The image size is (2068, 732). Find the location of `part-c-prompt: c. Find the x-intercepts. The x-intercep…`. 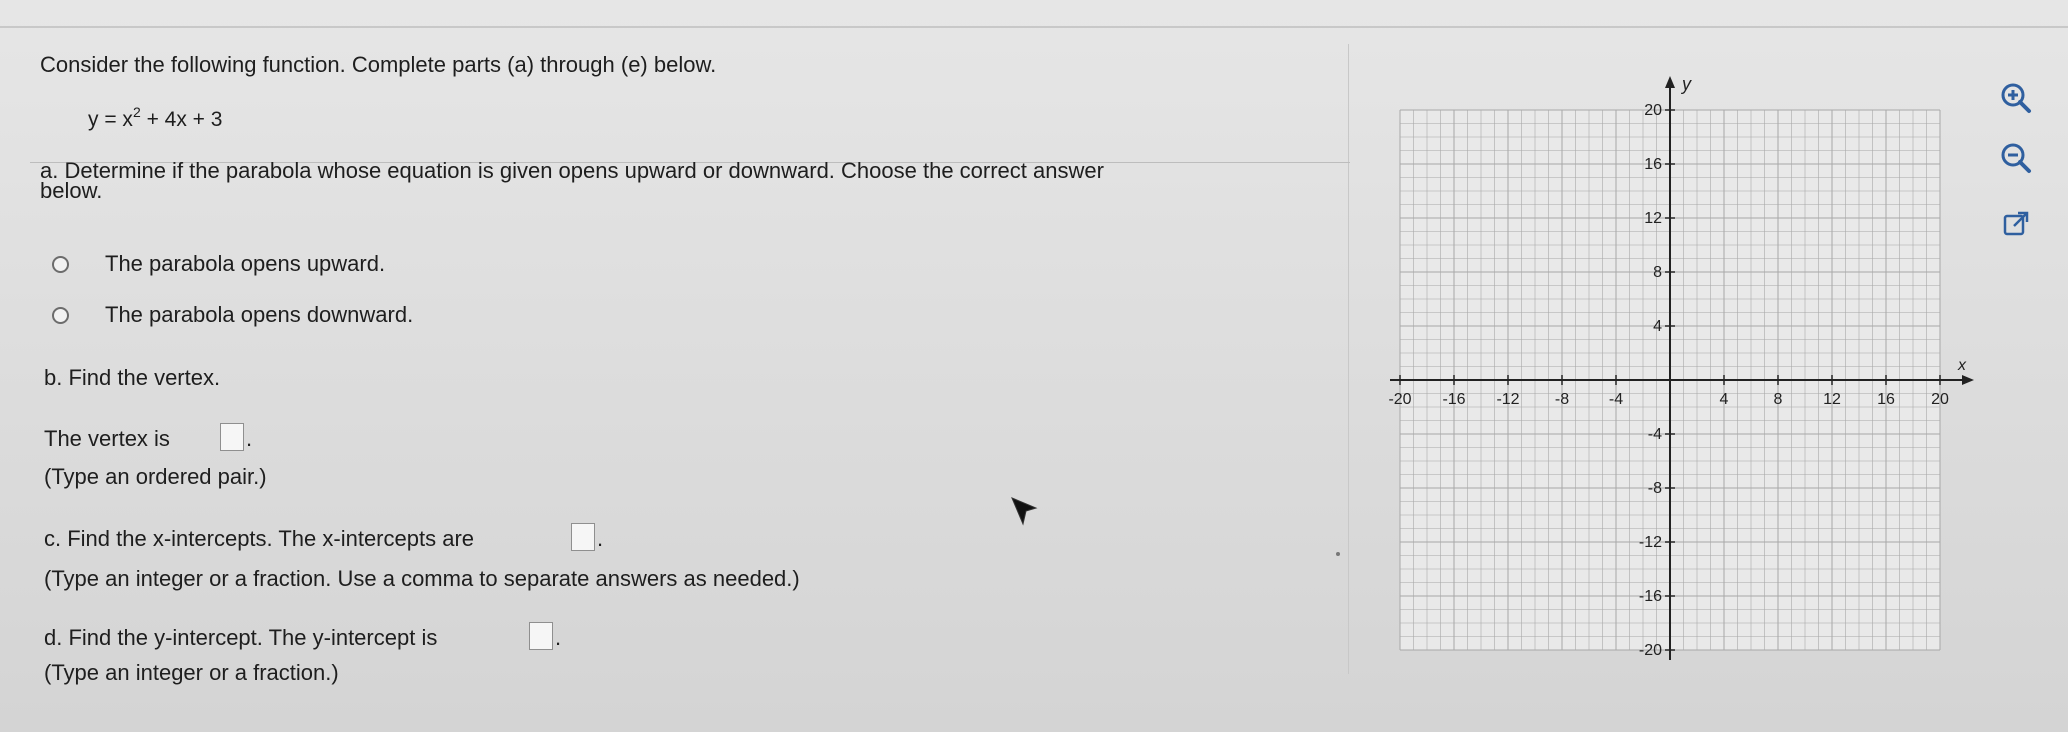

part-c-prompt: c. Find the x-intercepts. The x-intercep… is located at coordinates (259, 538).